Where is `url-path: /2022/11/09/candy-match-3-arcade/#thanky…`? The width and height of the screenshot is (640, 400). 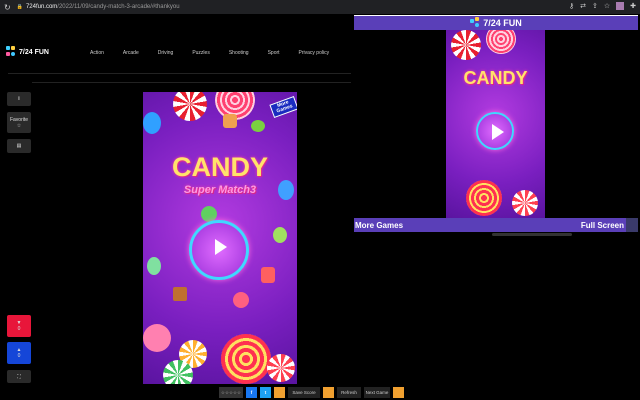 url-path: /2022/11/09/candy-match-3-arcade/#thanky… is located at coordinates (118, 7).